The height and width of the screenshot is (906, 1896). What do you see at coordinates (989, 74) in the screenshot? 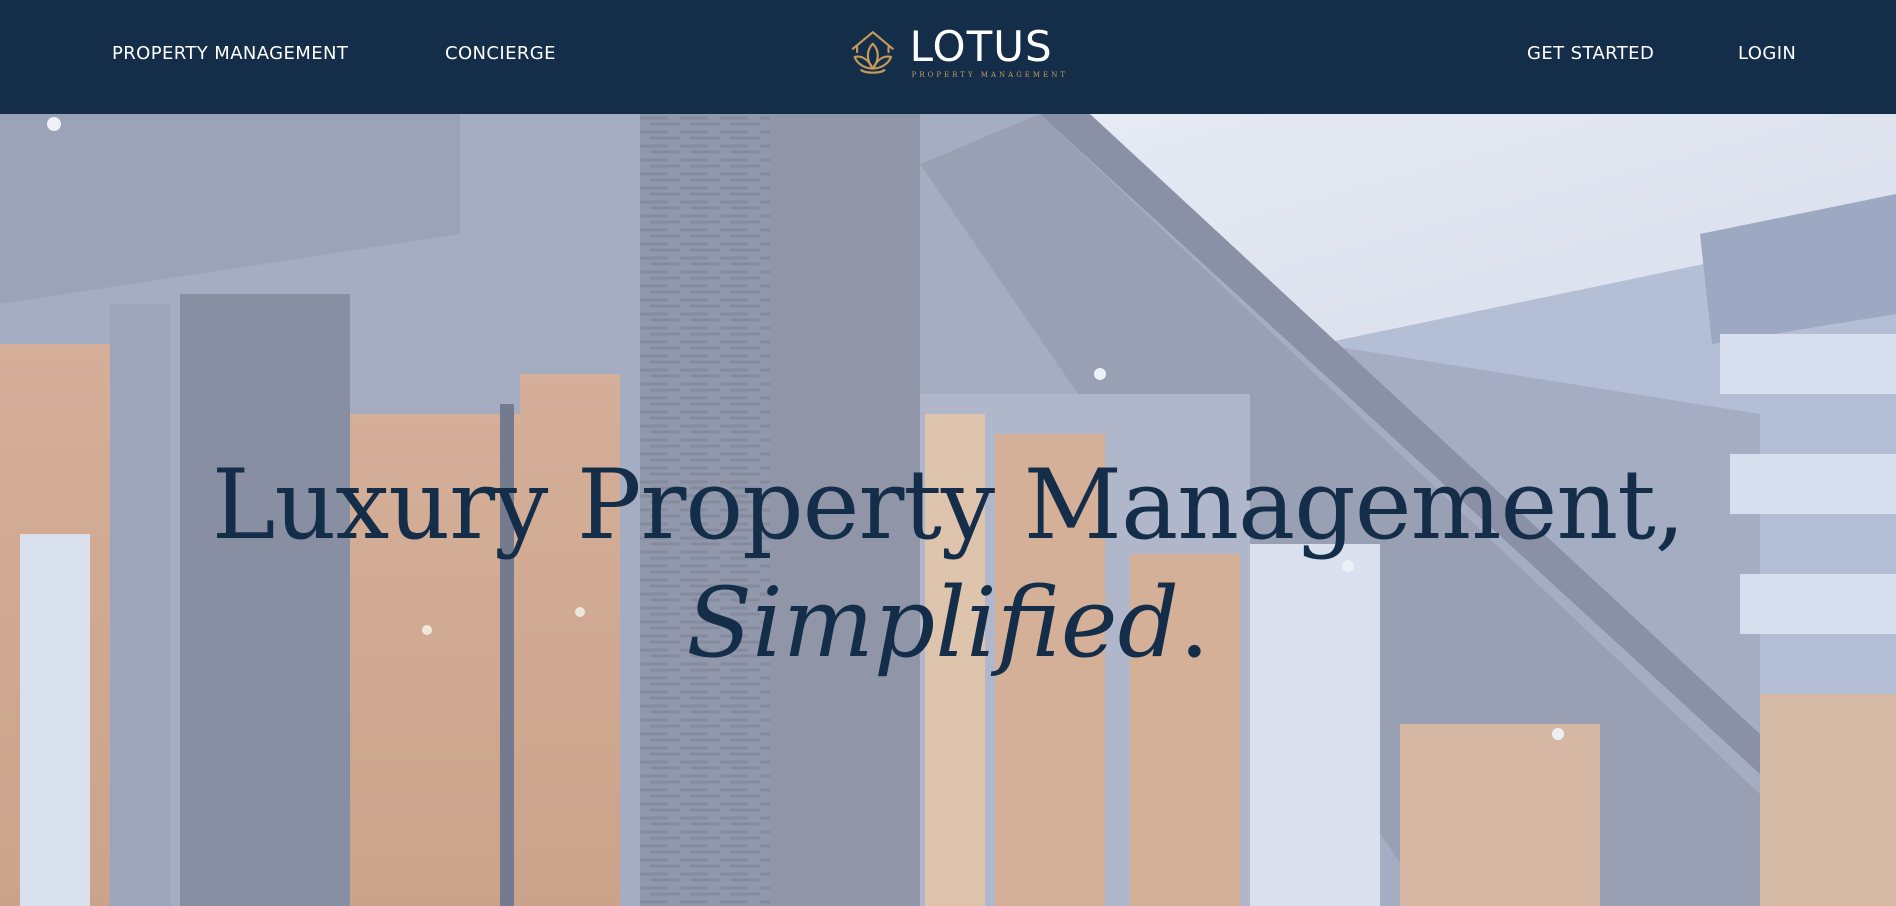
I see `logo-tagline: PROPERTY MANAGEMENT` at bounding box center [989, 74].